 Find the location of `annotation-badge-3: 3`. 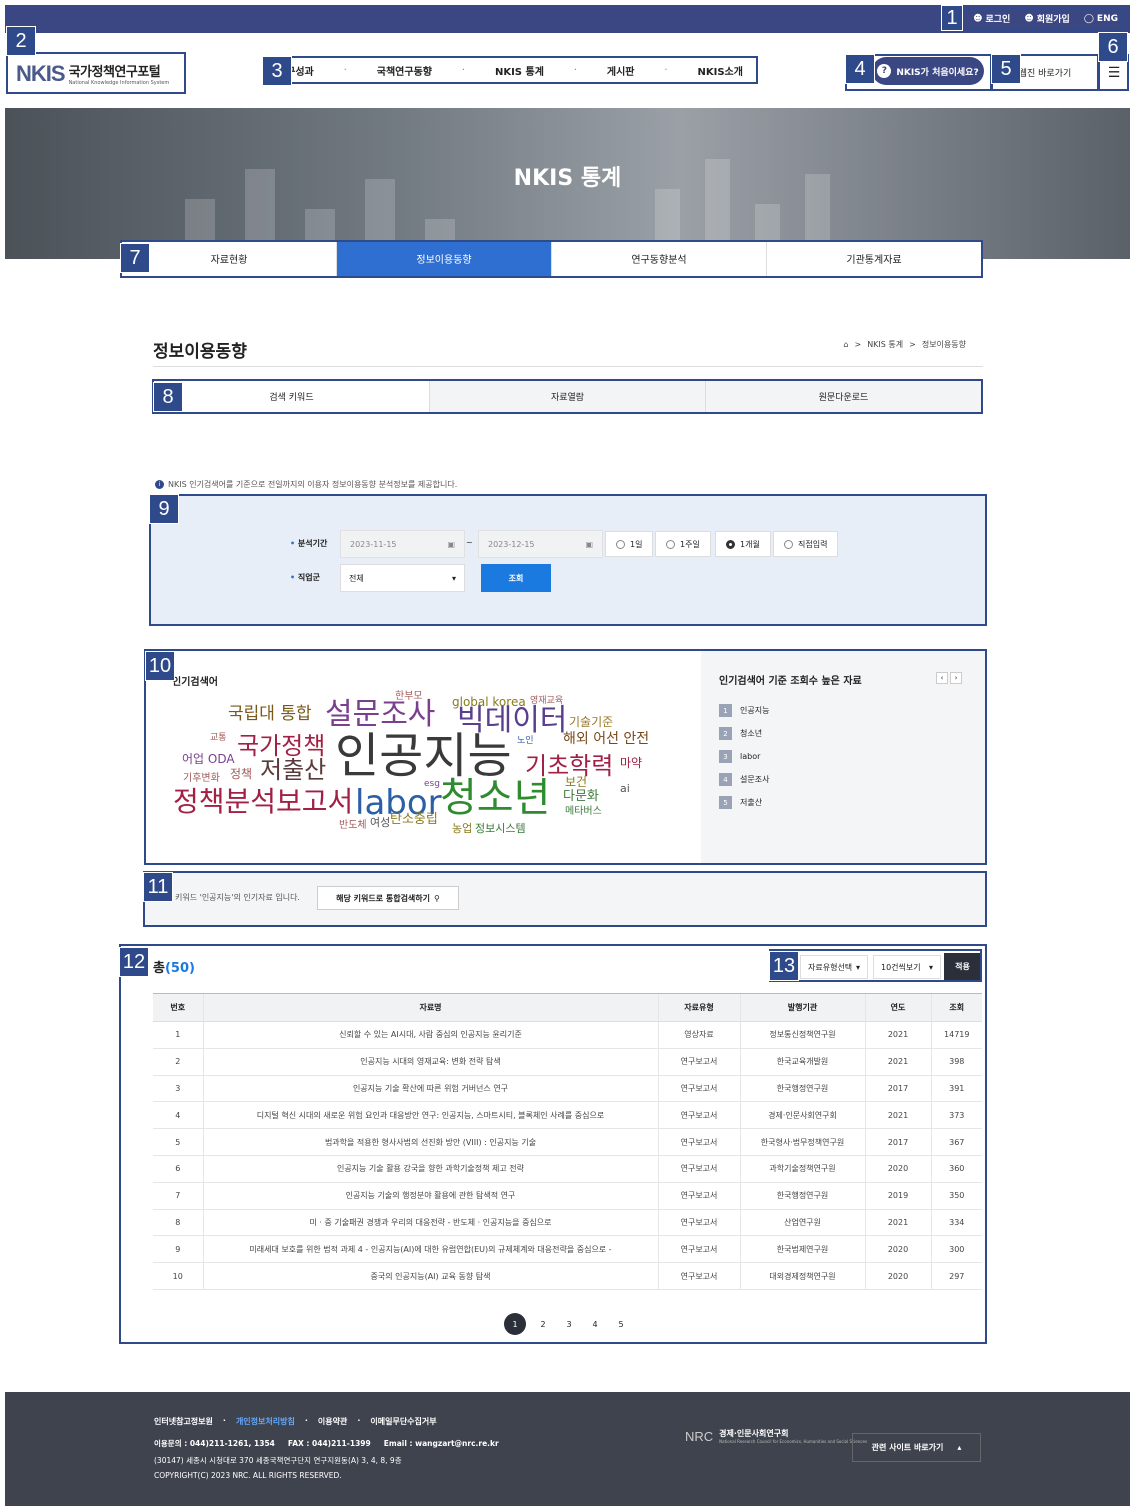

annotation-badge-3: 3 is located at coordinates (277, 71).